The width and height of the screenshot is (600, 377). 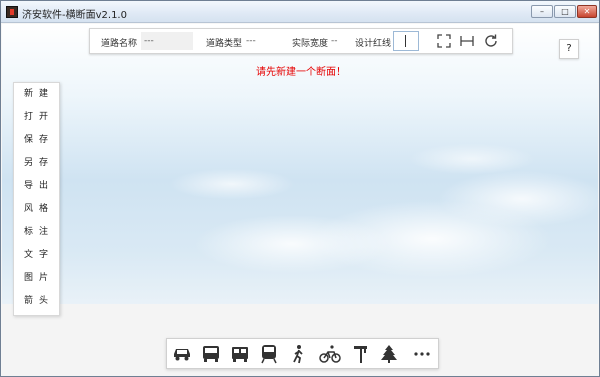 What do you see at coordinates (36, 186) in the screenshot?
I see `menu-item-export: 导出` at bounding box center [36, 186].